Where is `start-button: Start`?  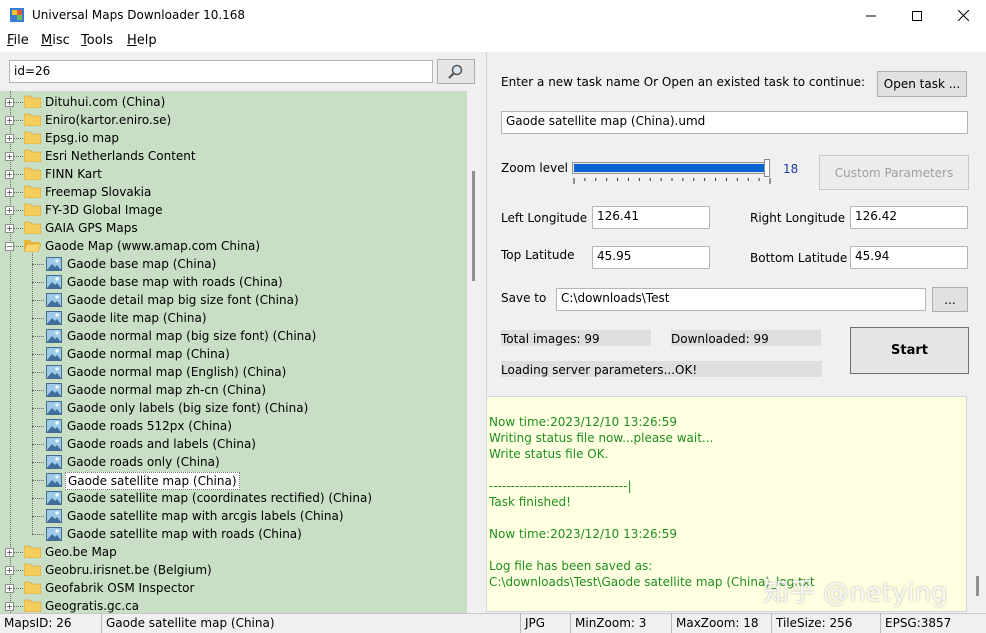 start-button: Start is located at coordinates (909, 350).